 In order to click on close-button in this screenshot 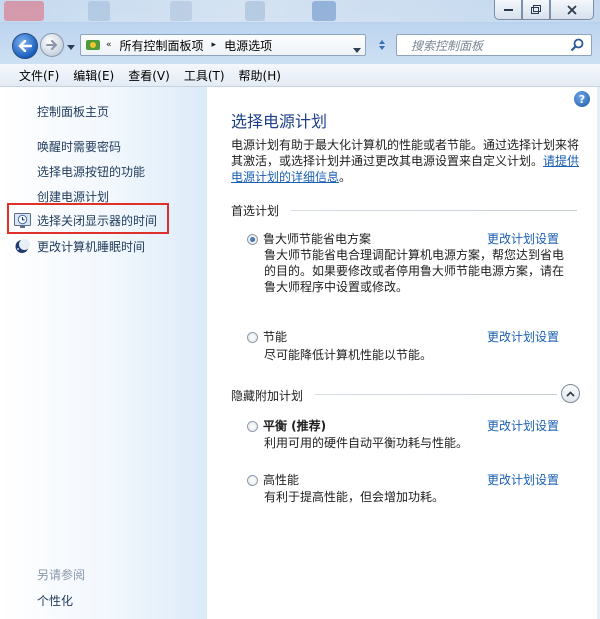, I will do `click(572, 10)`.